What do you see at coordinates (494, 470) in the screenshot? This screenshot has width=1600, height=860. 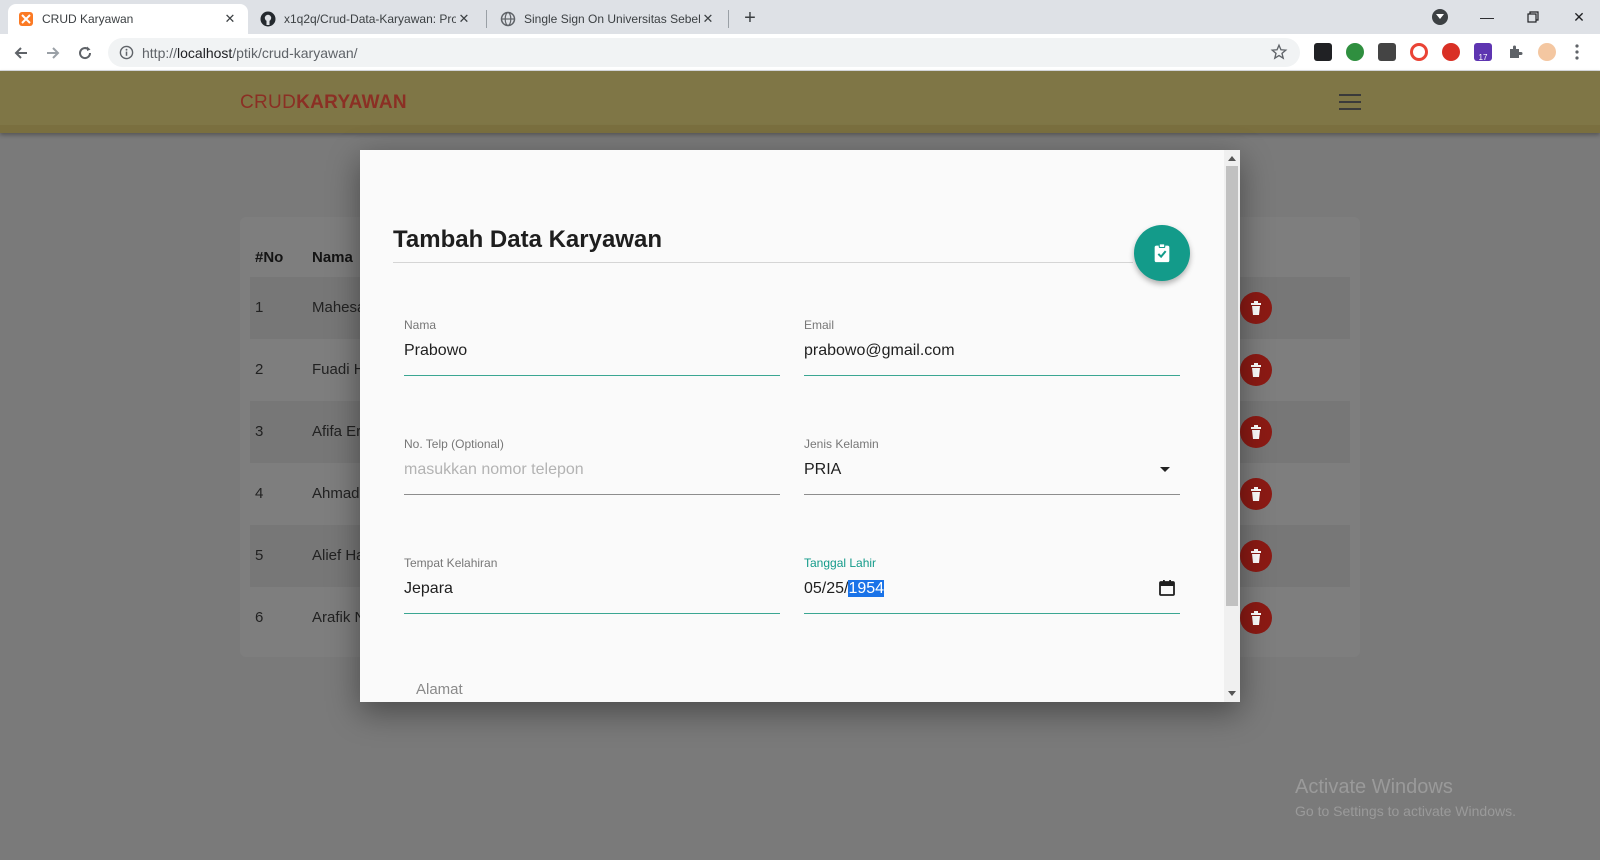 I see `telp-input: masukkan nomor telepon` at bounding box center [494, 470].